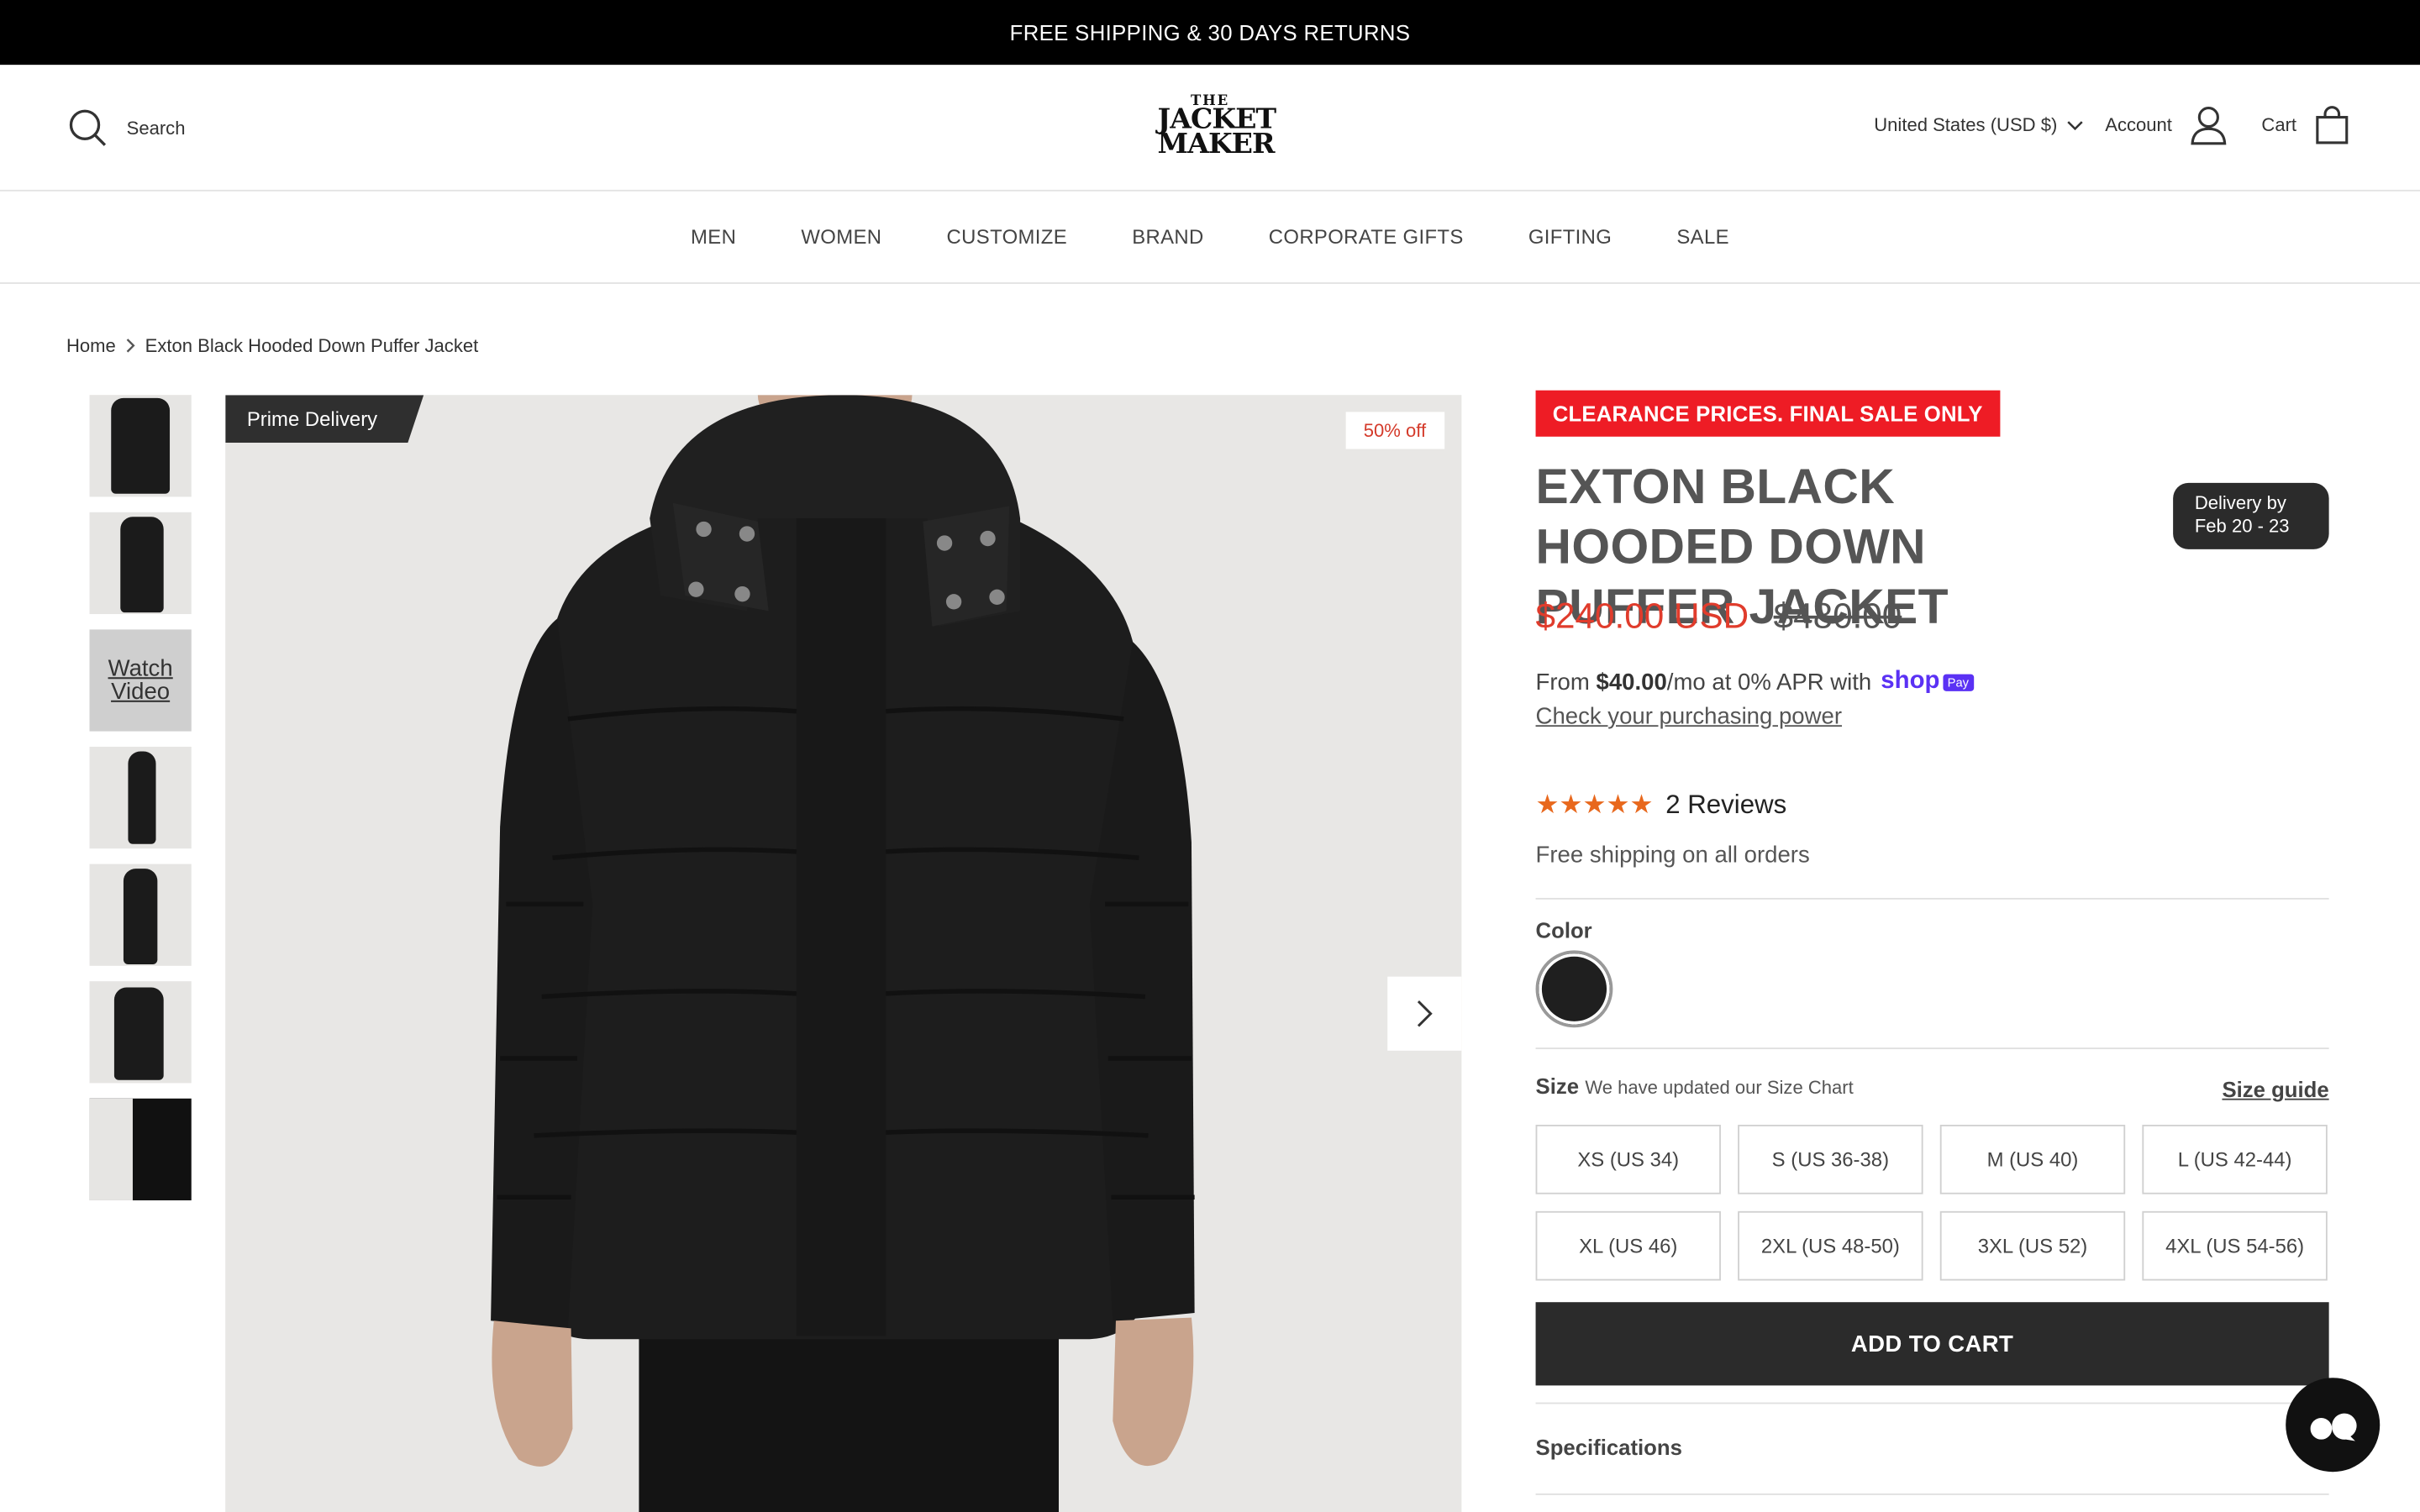  I want to click on breadcrumb-current: Exton Black Hooded Down Puffer Jacket, so click(312, 345).